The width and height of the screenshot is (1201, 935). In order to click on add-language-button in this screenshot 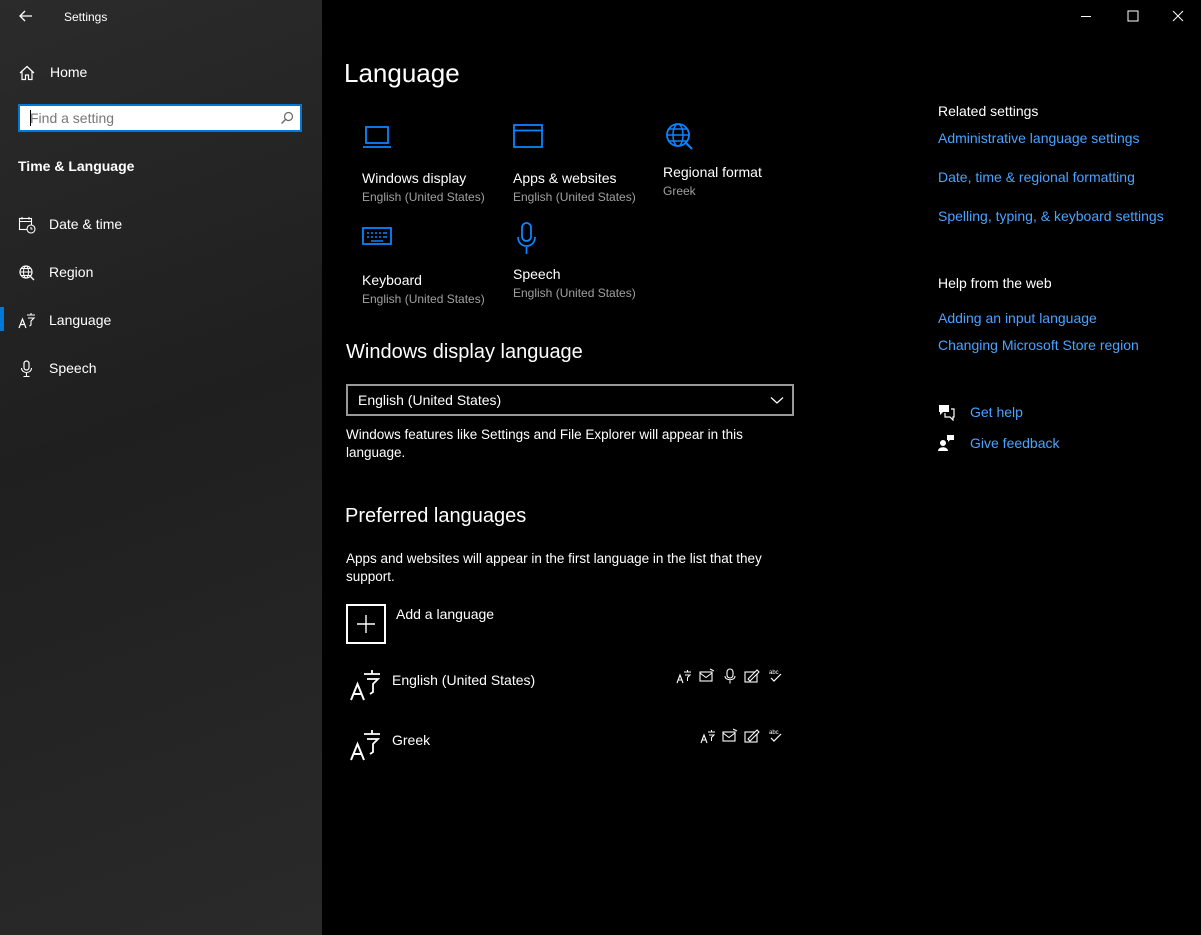, I will do `click(366, 624)`.